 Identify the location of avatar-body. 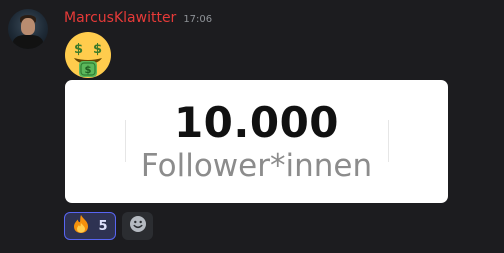
(28, 42).